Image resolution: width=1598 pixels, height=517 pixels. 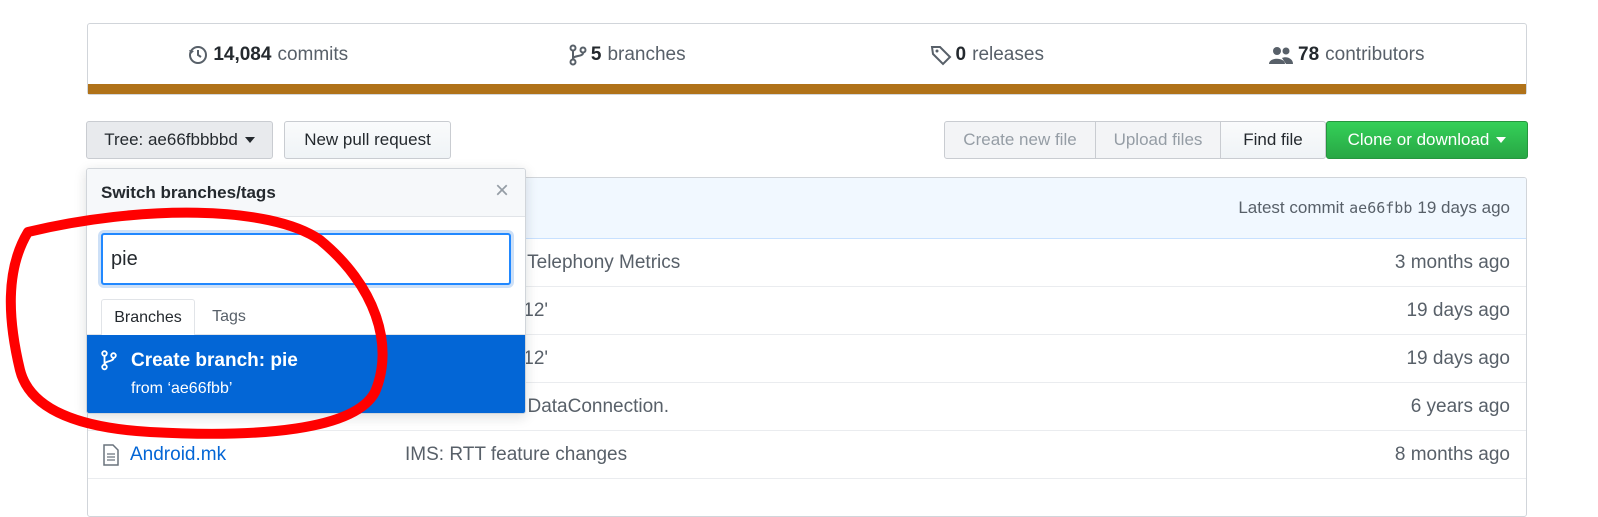 I want to click on branches-link: 5 branches, so click(x=628, y=55).